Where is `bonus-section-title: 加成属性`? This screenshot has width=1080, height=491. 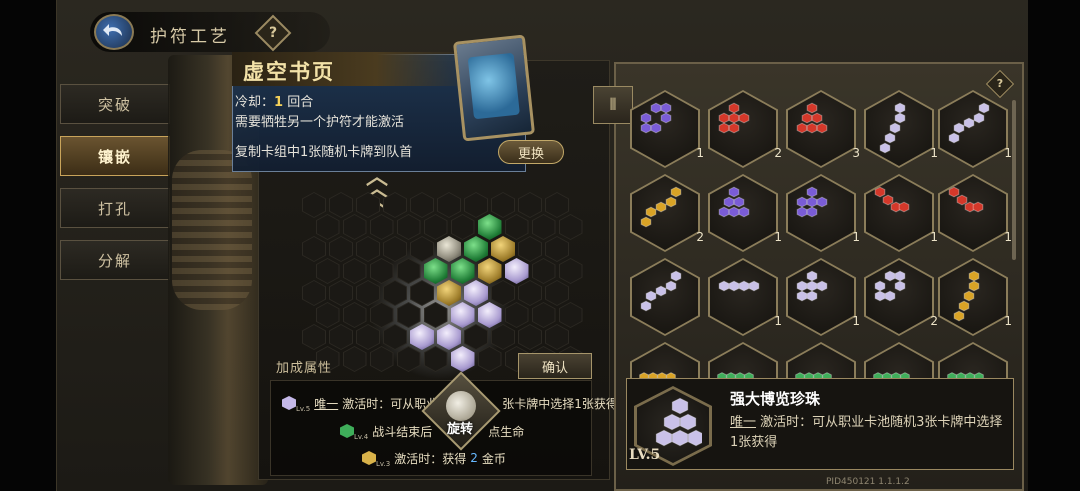 bonus-section-title: 加成属性 is located at coordinates (304, 368).